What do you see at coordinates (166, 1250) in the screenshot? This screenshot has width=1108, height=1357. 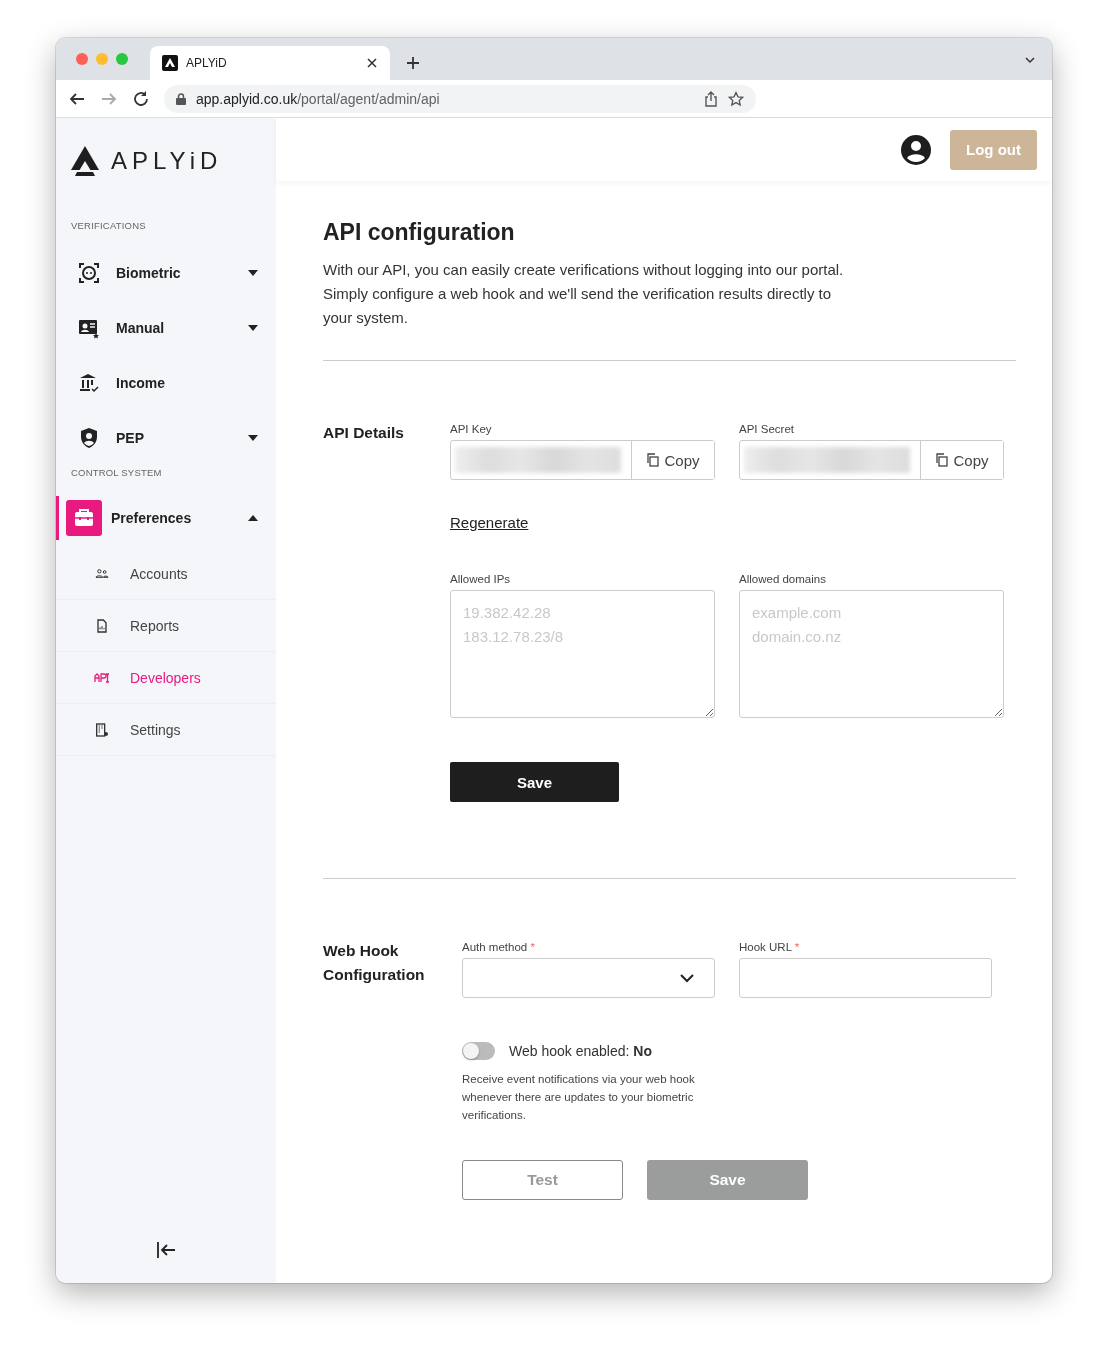 I see `collapse-icon` at bounding box center [166, 1250].